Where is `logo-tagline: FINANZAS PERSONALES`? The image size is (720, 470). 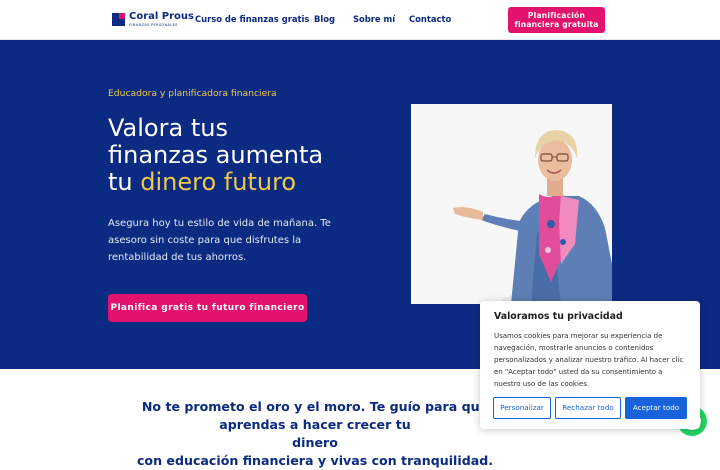
logo-tagline: FINANZAS PERSONALES is located at coordinates (153, 25).